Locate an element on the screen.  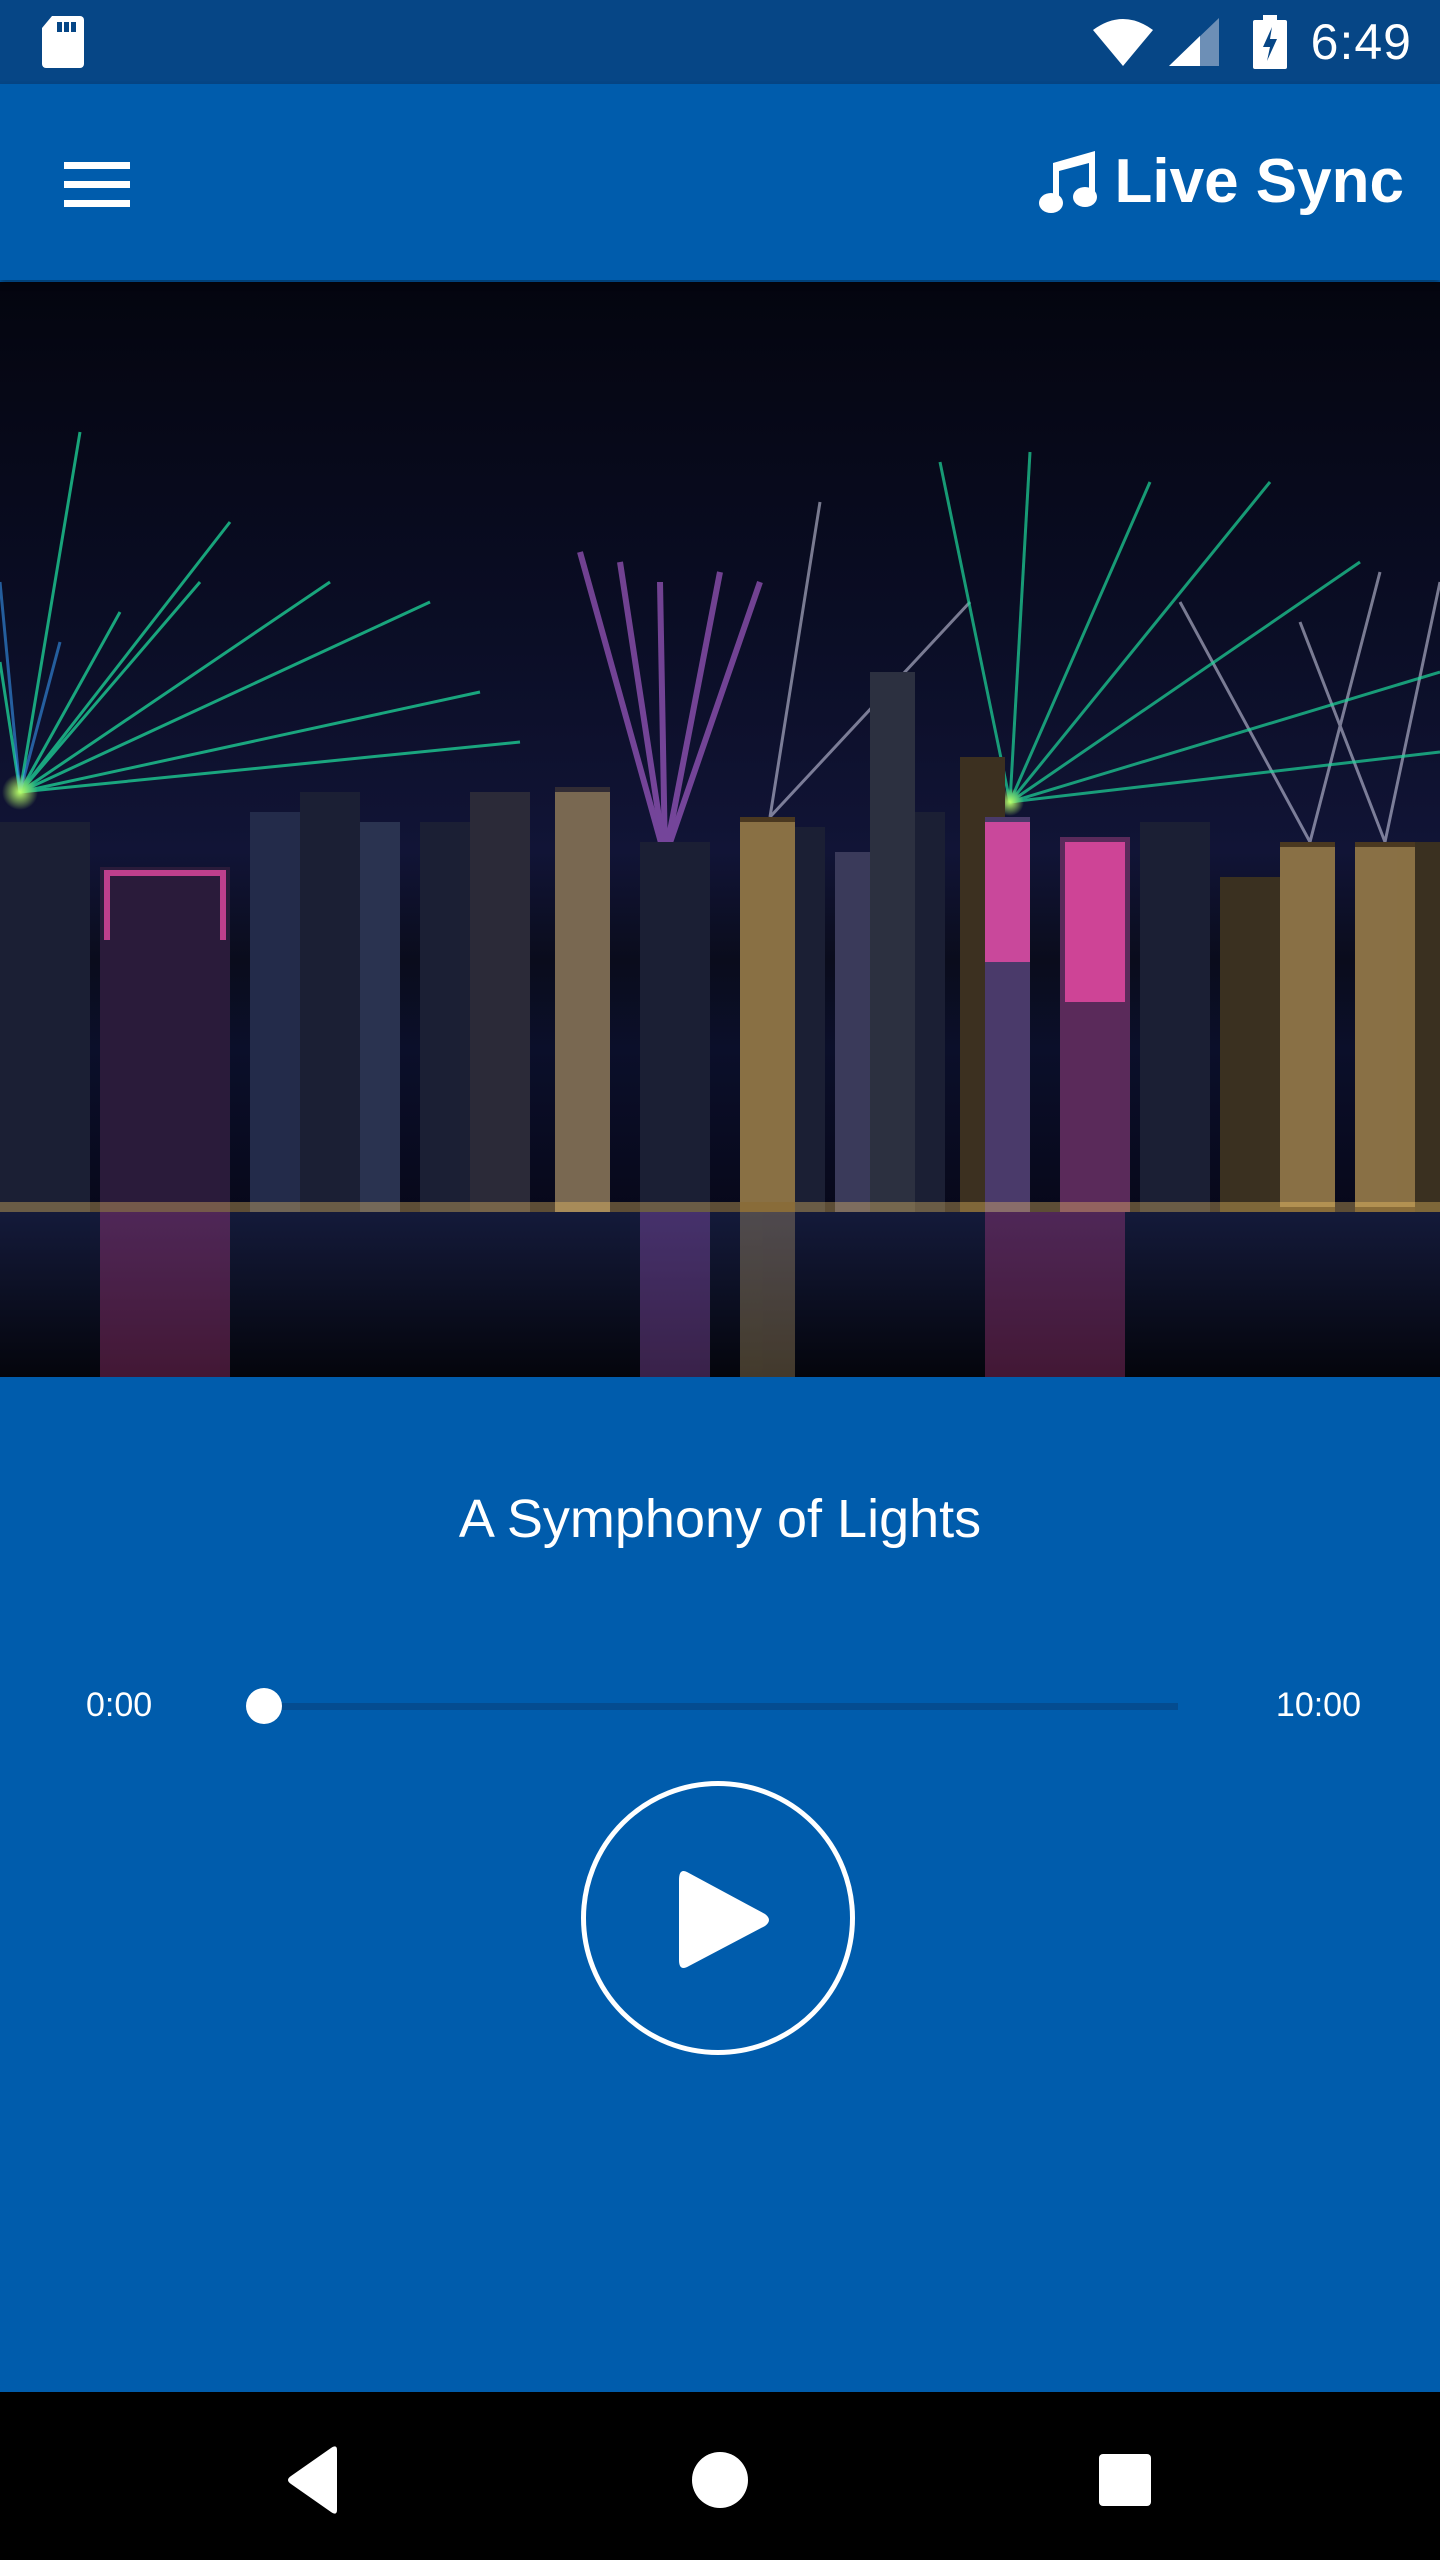
duration-time: 10:00 is located at coordinates (1318, 1705).